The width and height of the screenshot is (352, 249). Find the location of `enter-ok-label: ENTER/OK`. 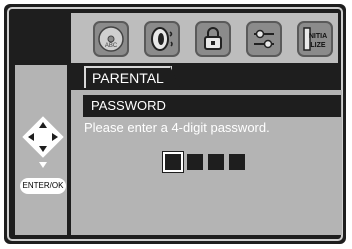

enter-ok-label: ENTER/OK is located at coordinates (43, 186).